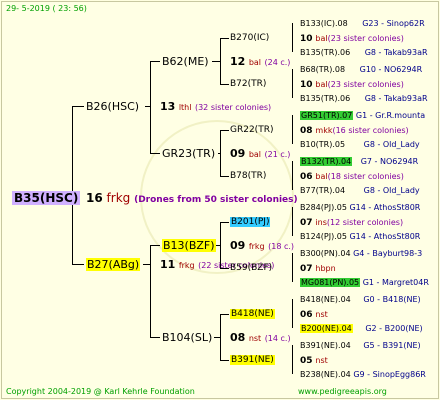  I want to click on line-code: mkk, so click(324, 130).